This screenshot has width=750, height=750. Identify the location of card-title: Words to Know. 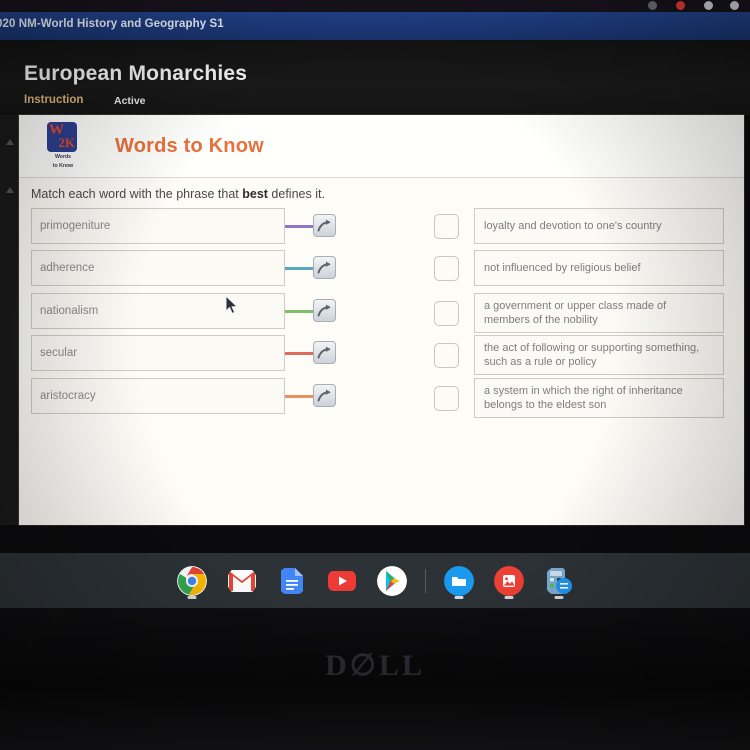
(189, 146).